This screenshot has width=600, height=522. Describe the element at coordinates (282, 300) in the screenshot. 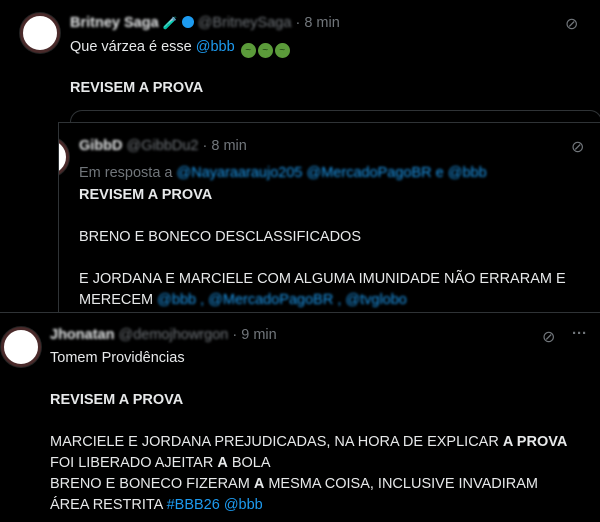

I see `mention-links: @bbb , @MercadoPagoBR , @tvglobo` at that location.